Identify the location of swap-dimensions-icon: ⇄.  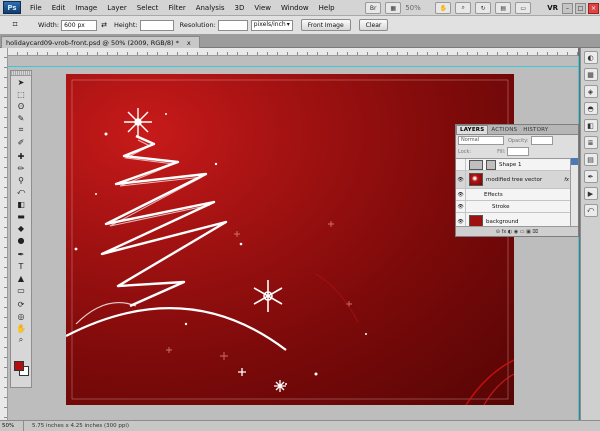
(104, 25).